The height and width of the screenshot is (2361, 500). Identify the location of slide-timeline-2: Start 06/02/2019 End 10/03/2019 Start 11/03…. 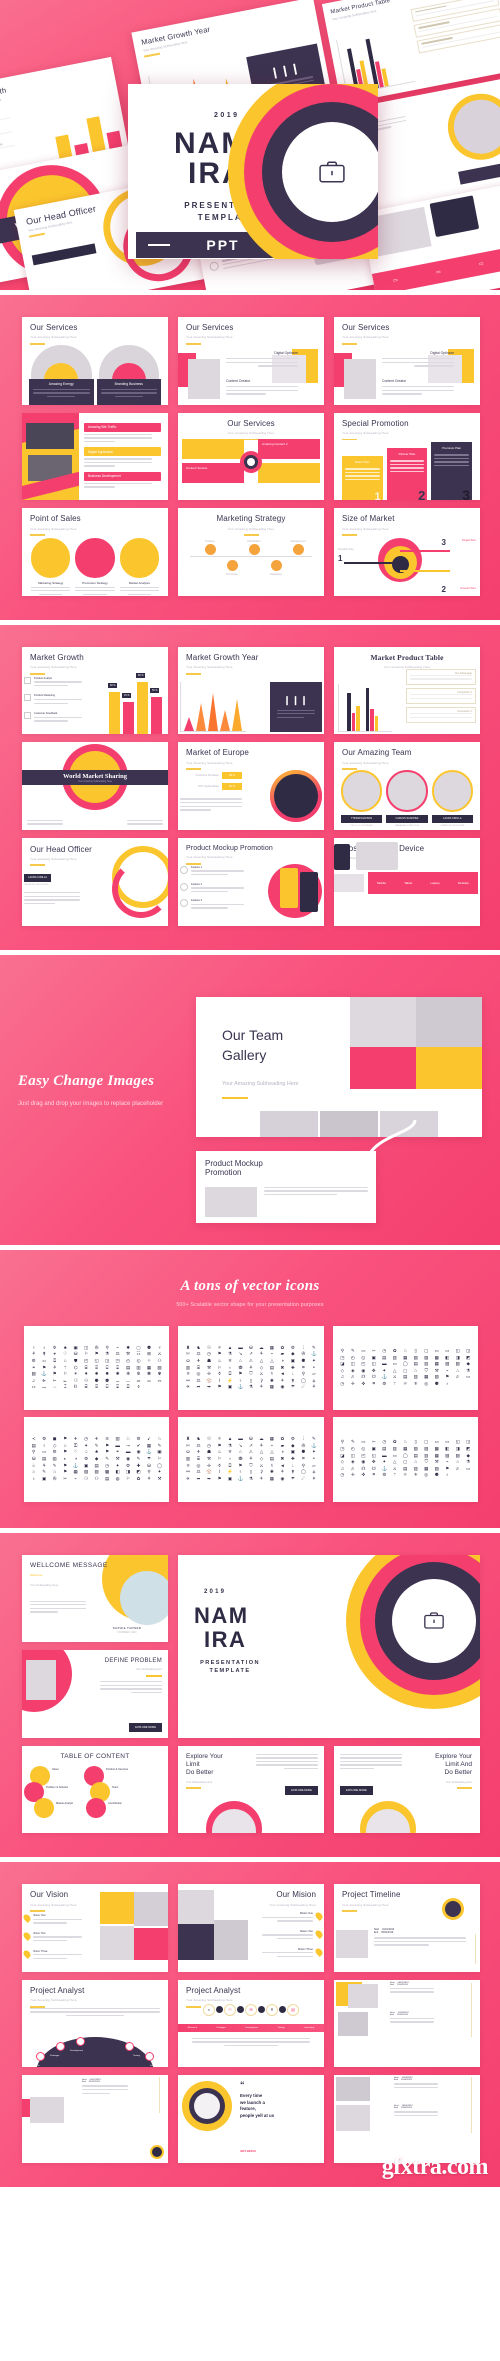
(407, 2023).